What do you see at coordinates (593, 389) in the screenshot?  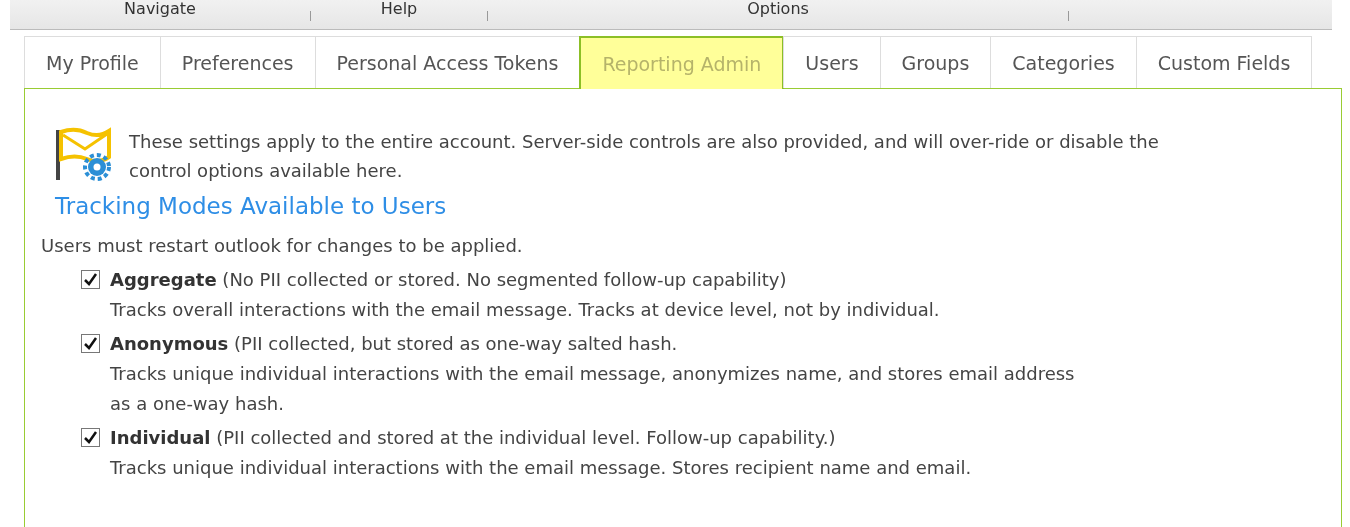 I see `option-description: Tracks unique individual interactions with the email message, anonymizes name, and stores email address as a one-way hash.` at bounding box center [593, 389].